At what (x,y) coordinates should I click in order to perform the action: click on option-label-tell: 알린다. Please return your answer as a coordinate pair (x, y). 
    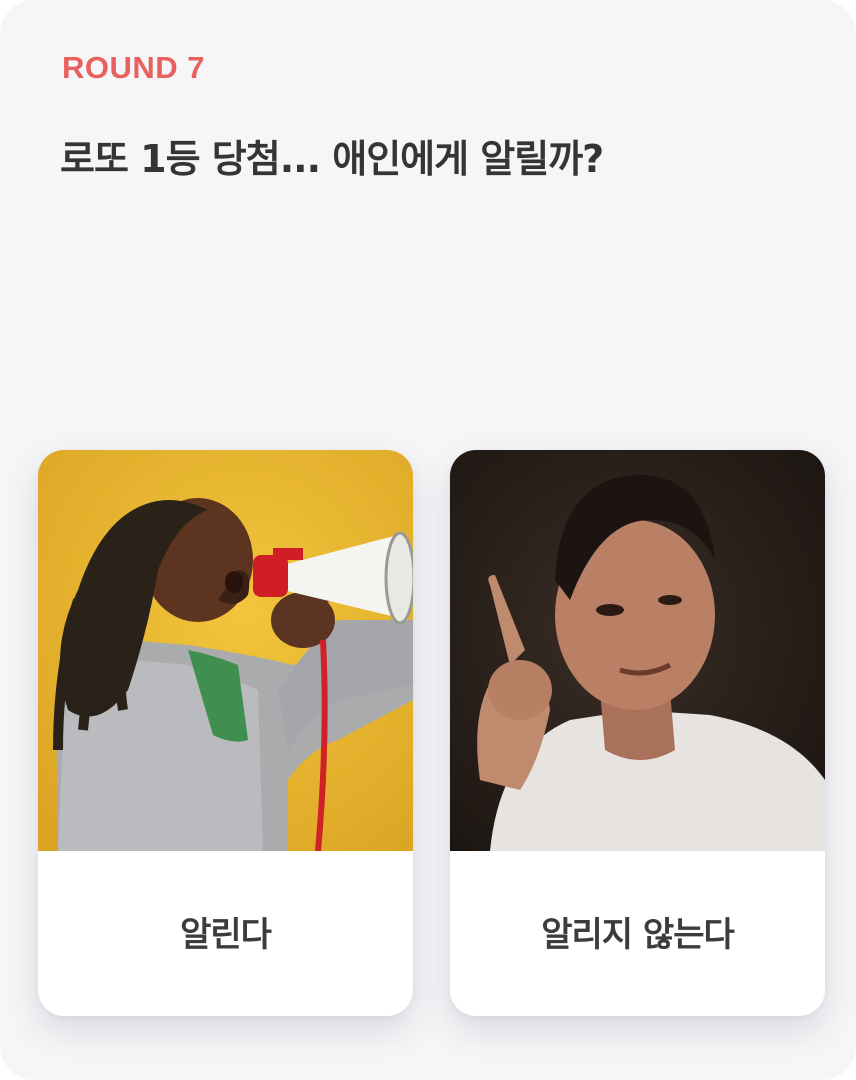
    Looking at the image, I should click on (226, 935).